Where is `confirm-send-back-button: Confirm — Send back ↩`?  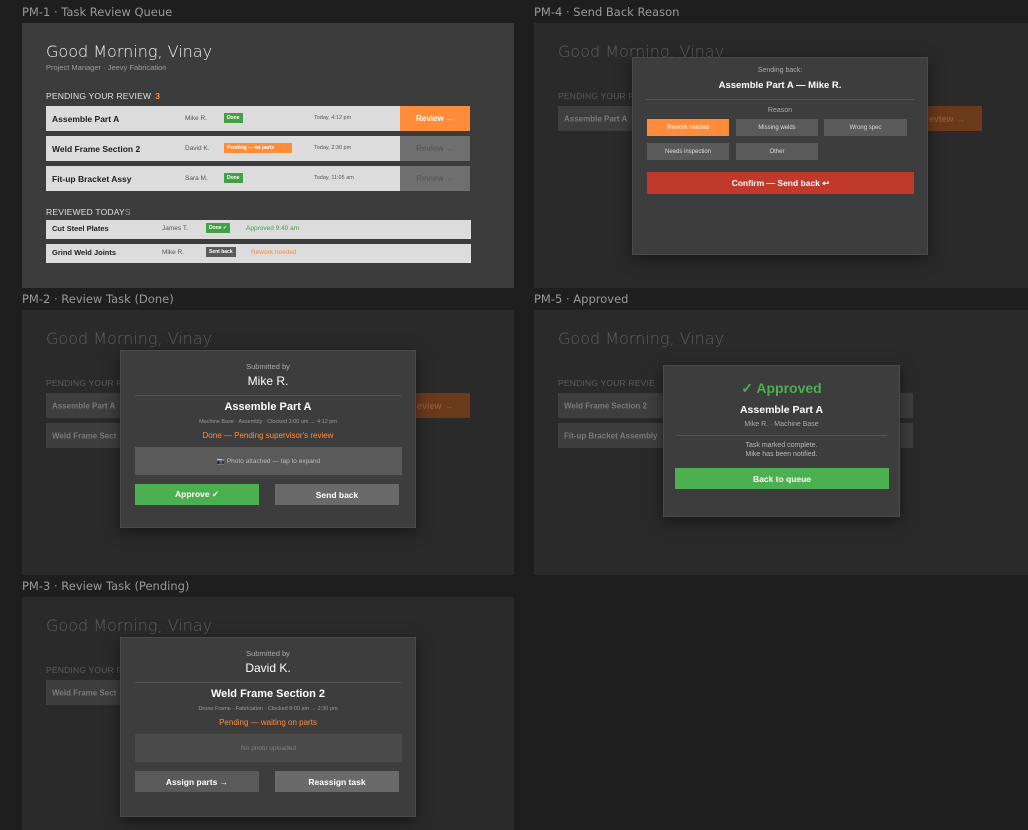 confirm-send-back-button: Confirm — Send back ↩ is located at coordinates (780, 183).